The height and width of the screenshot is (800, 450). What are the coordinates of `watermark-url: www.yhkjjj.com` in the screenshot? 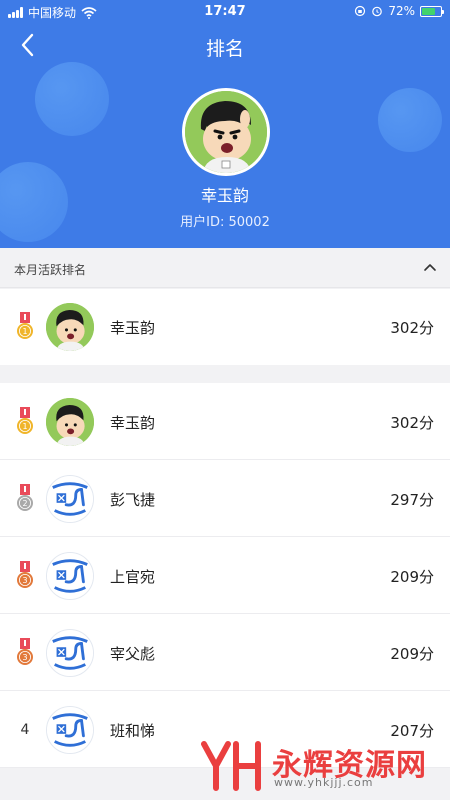 It's located at (324, 782).